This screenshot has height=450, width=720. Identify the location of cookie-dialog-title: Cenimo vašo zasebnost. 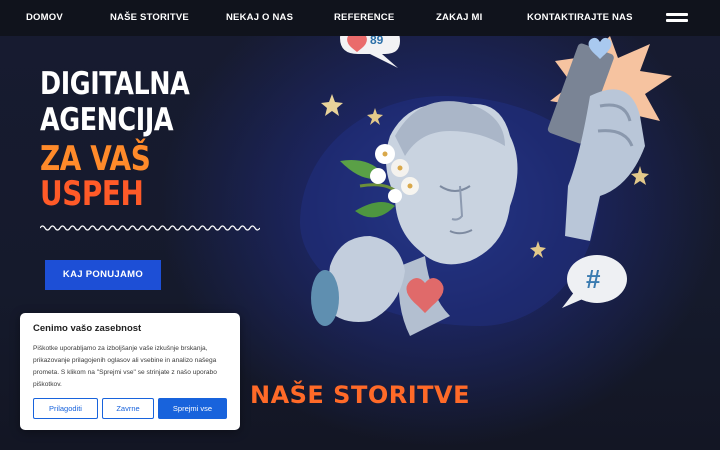
(87, 328).